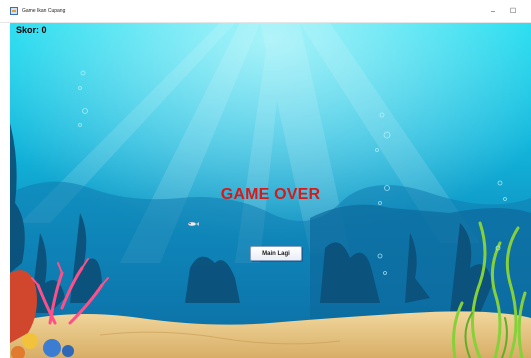  I want to click on fish-icon, so click(193, 224).